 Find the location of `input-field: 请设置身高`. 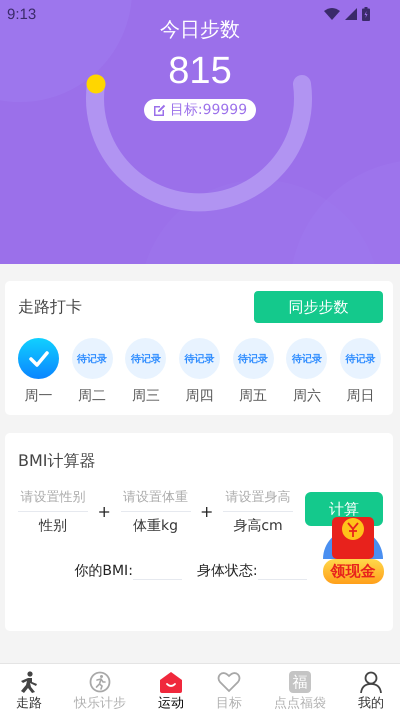

input-field: 请设置身高 is located at coordinates (258, 501).